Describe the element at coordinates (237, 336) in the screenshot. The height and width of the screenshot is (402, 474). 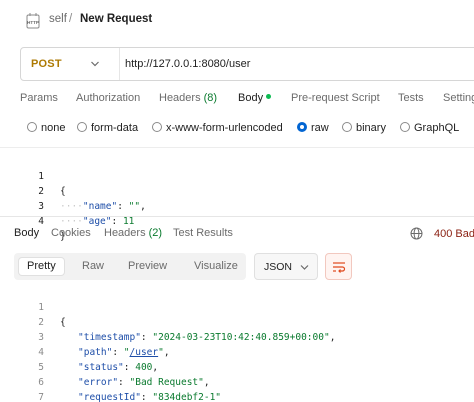
I see `code-line: 3 "path": "/user",` at that location.